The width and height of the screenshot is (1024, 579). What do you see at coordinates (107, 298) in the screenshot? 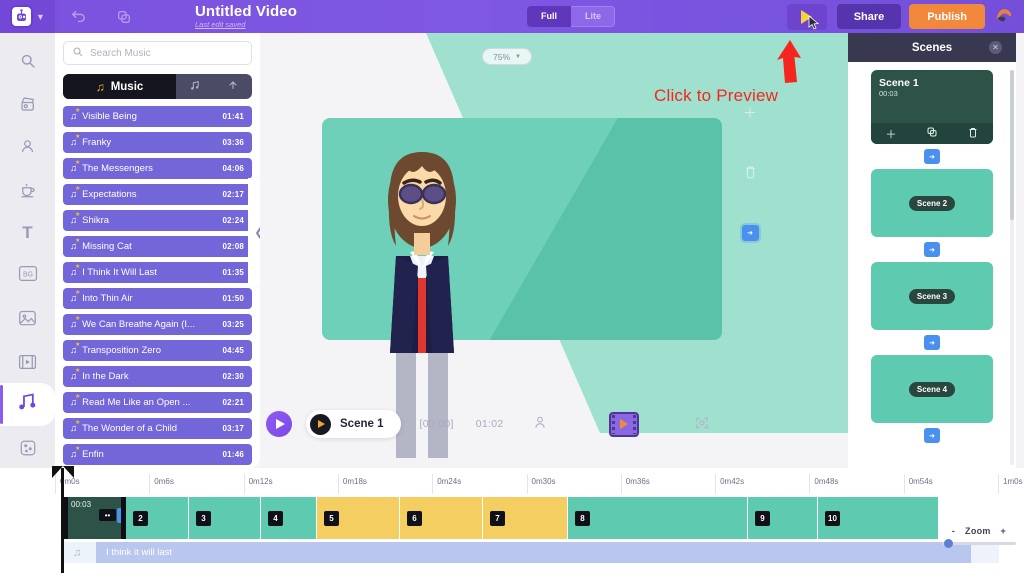
I see `track-name: Into Thin Air` at bounding box center [107, 298].